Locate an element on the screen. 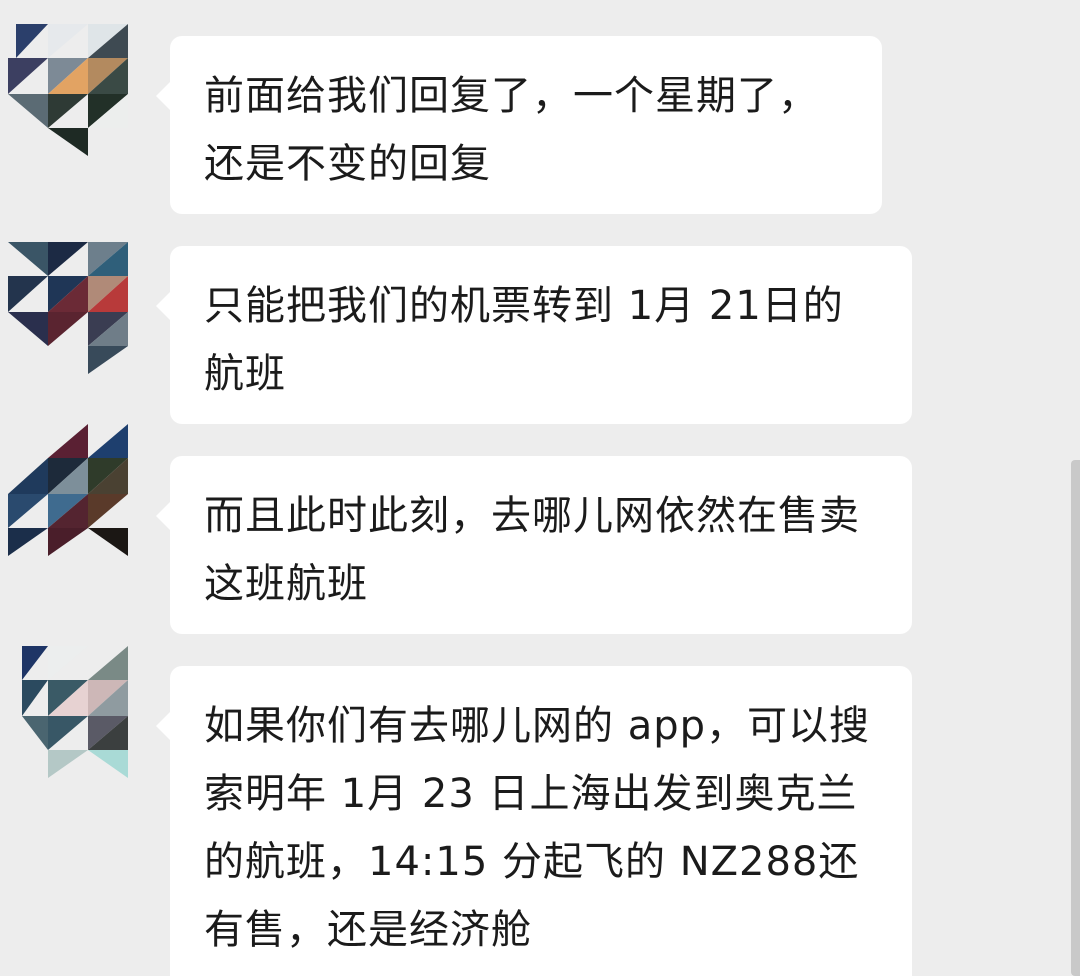 This screenshot has height=976, width=1080. message-bubble: 而且此时此刻，去哪儿网依然在售卖这班航班 is located at coordinates (534, 545).